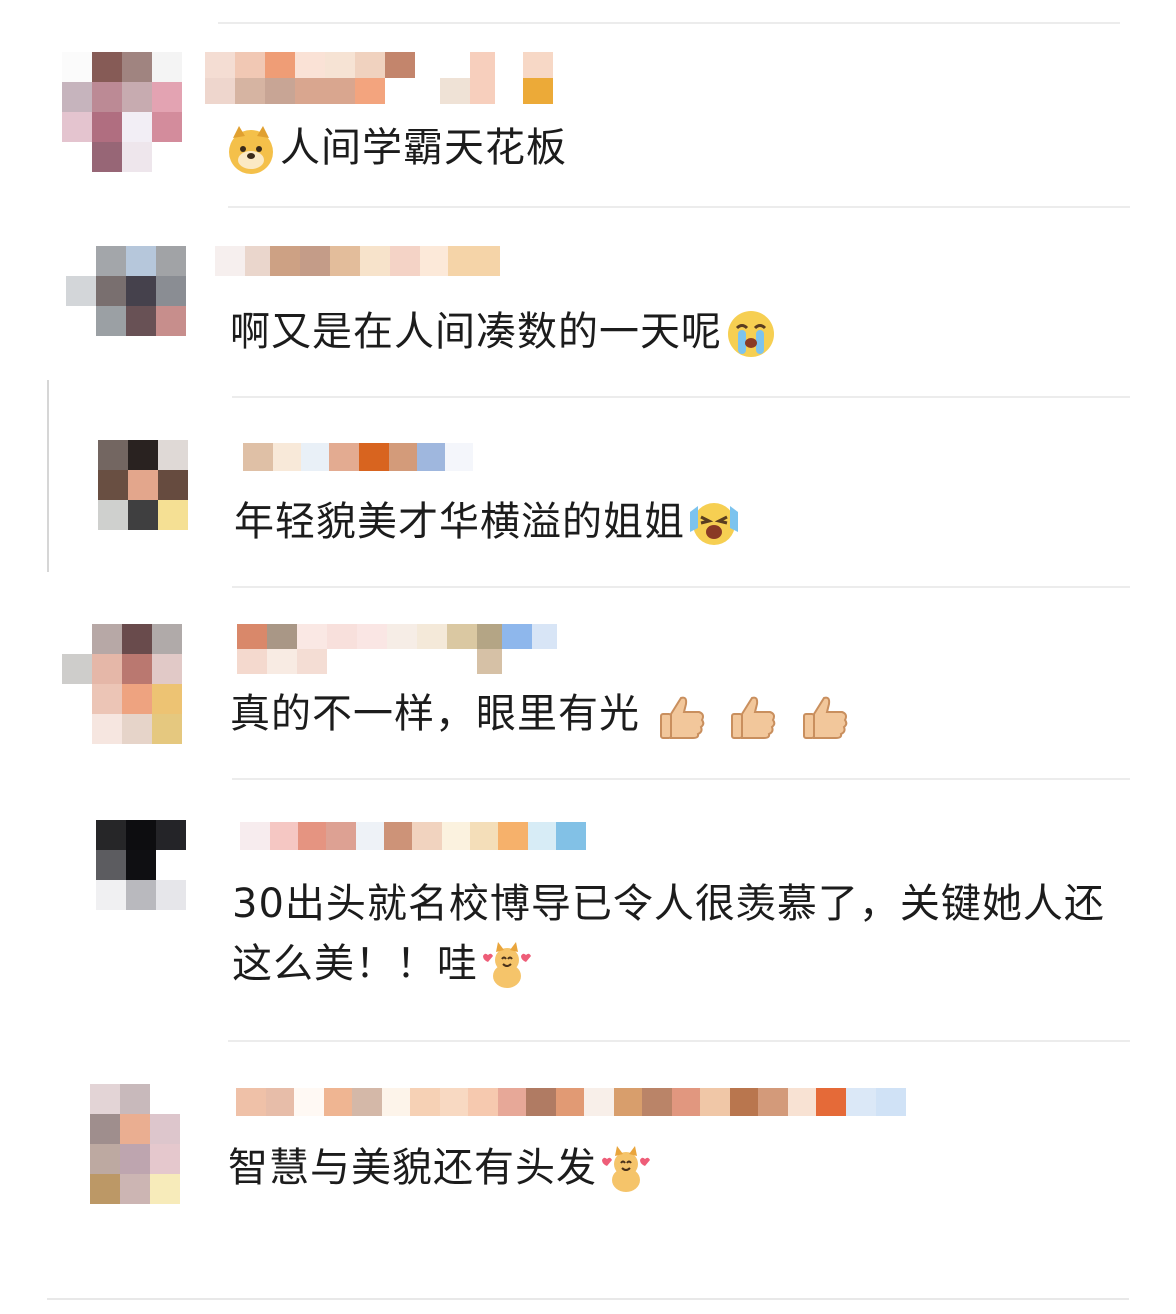  Describe the element at coordinates (251, 150) in the screenshot. I see `doge-face-icon` at that location.